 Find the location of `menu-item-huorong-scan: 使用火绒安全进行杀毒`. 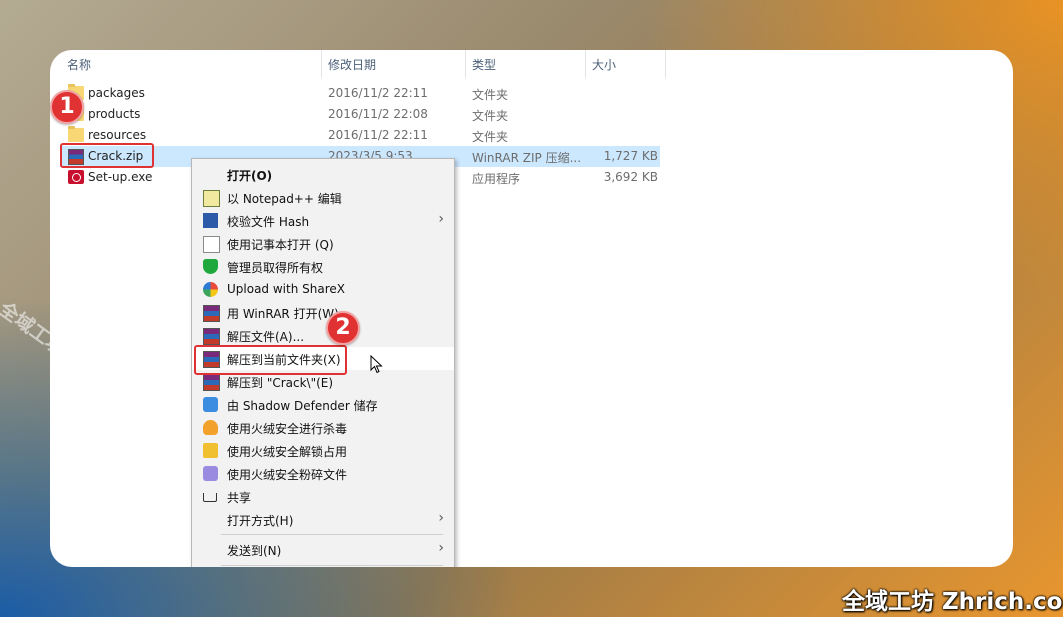

menu-item-huorong-scan: 使用火绒安全进行杀毒 is located at coordinates (323, 427).